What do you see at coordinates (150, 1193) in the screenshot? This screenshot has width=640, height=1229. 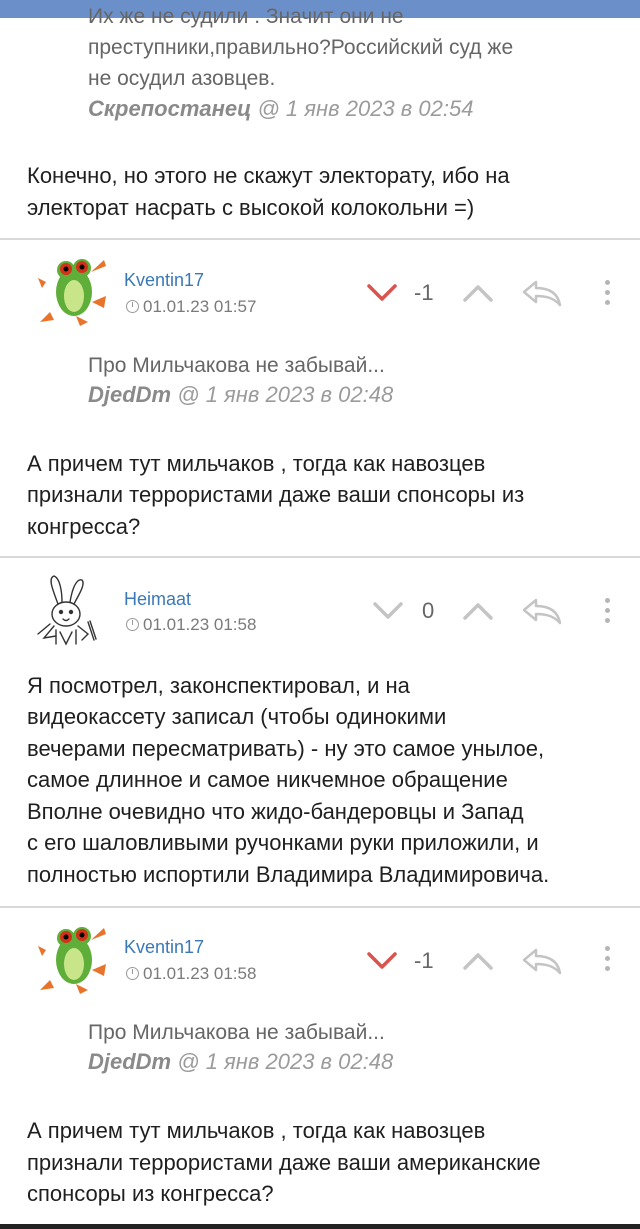 I see `comment-text-line: спонсоры из конгресса?` at bounding box center [150, 1193].